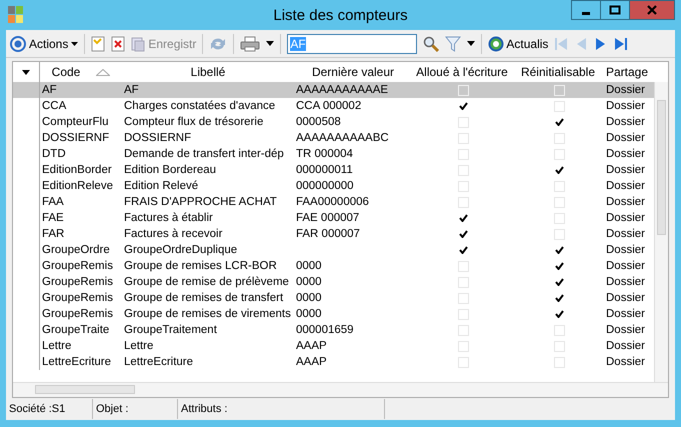  Describe the element at coordinates (170, 170) in the screenshot. I see `table-cell: Edition Bordereau` at that location.